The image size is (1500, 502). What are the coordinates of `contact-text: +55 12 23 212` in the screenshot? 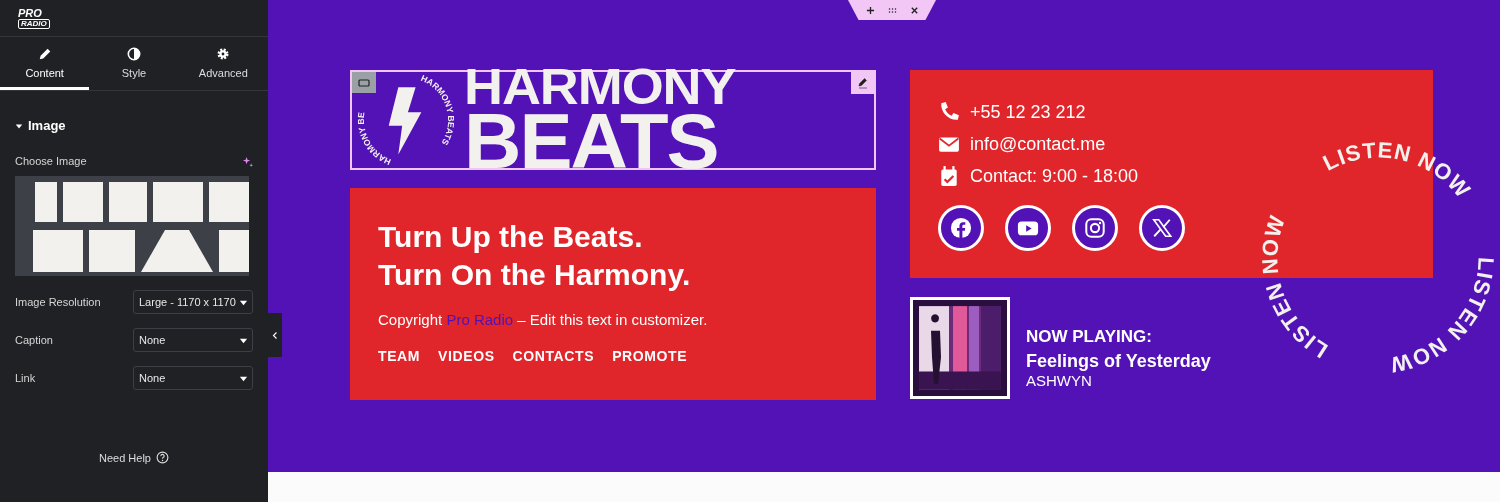 It's located at (1028, 112).